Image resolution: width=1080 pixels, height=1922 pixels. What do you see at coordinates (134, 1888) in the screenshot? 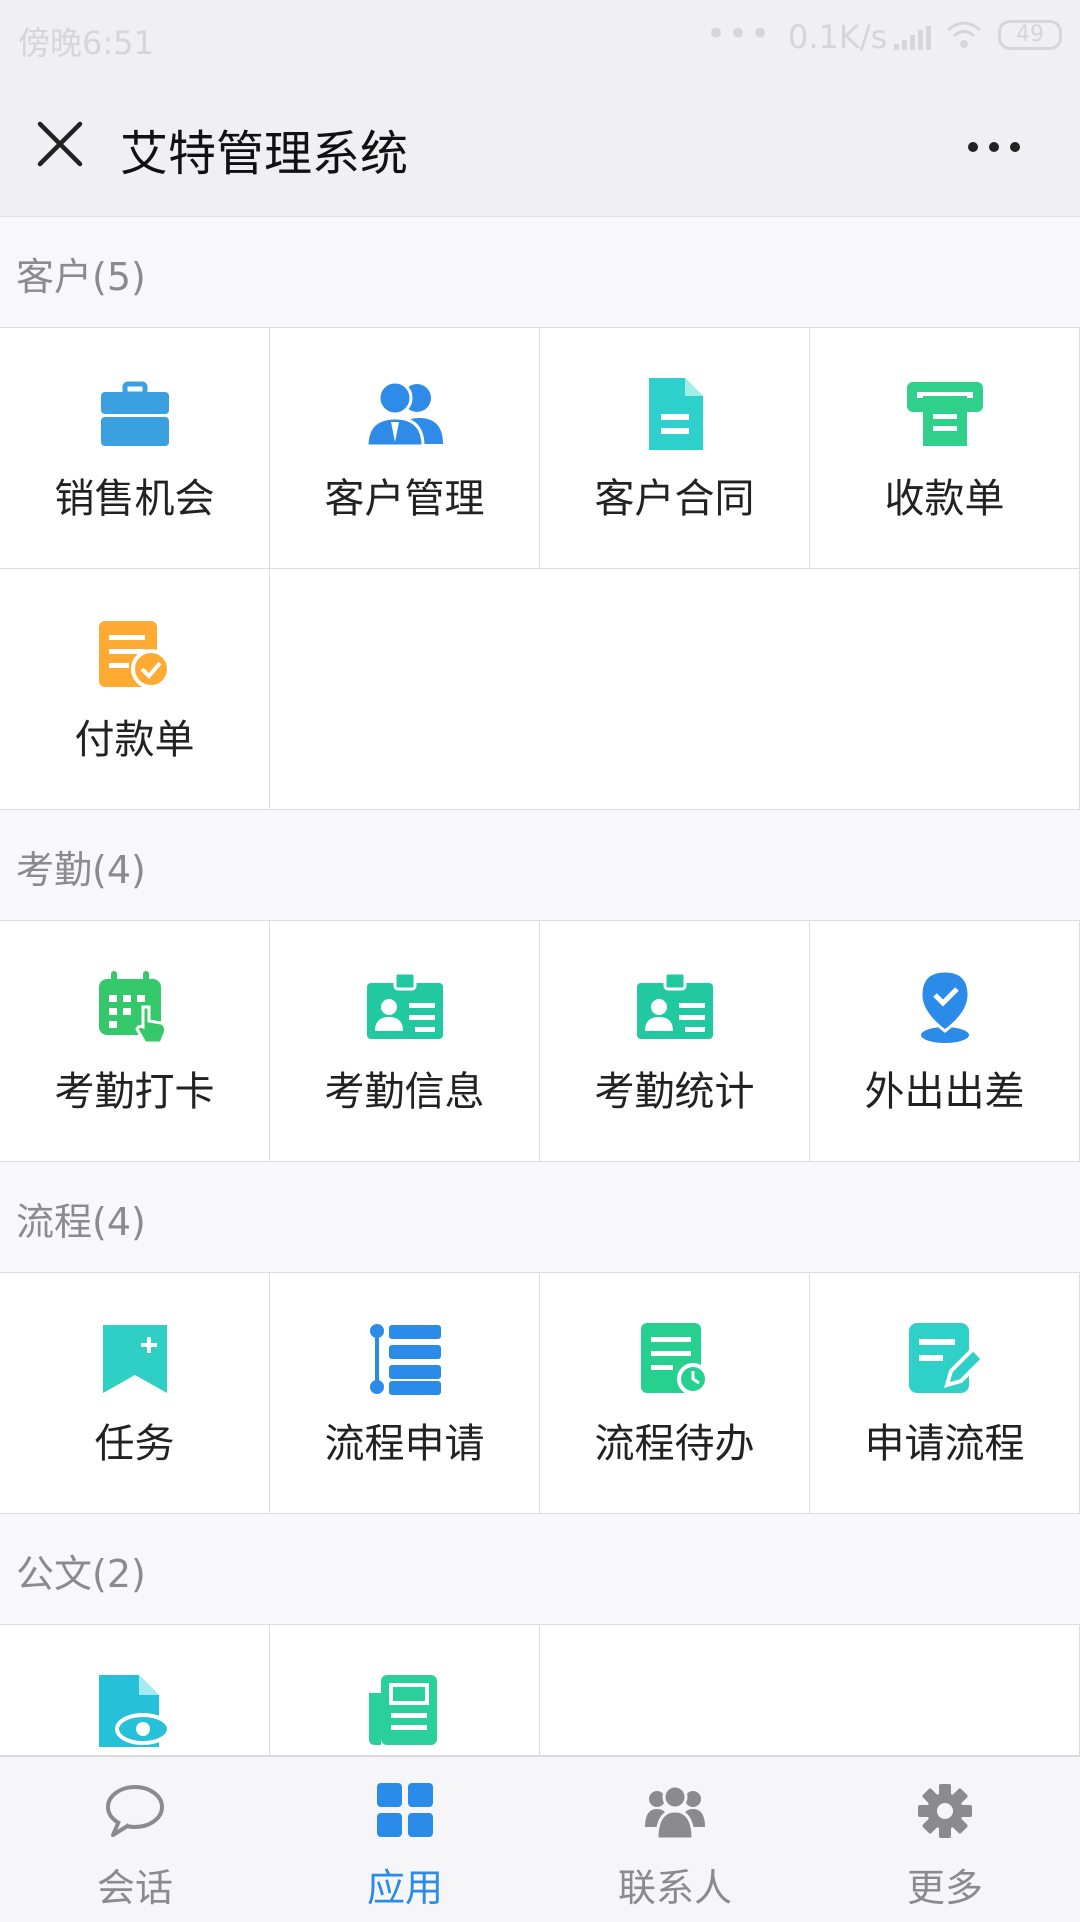
I see `tab-label: 会话` at bounding box center [134, 1888].